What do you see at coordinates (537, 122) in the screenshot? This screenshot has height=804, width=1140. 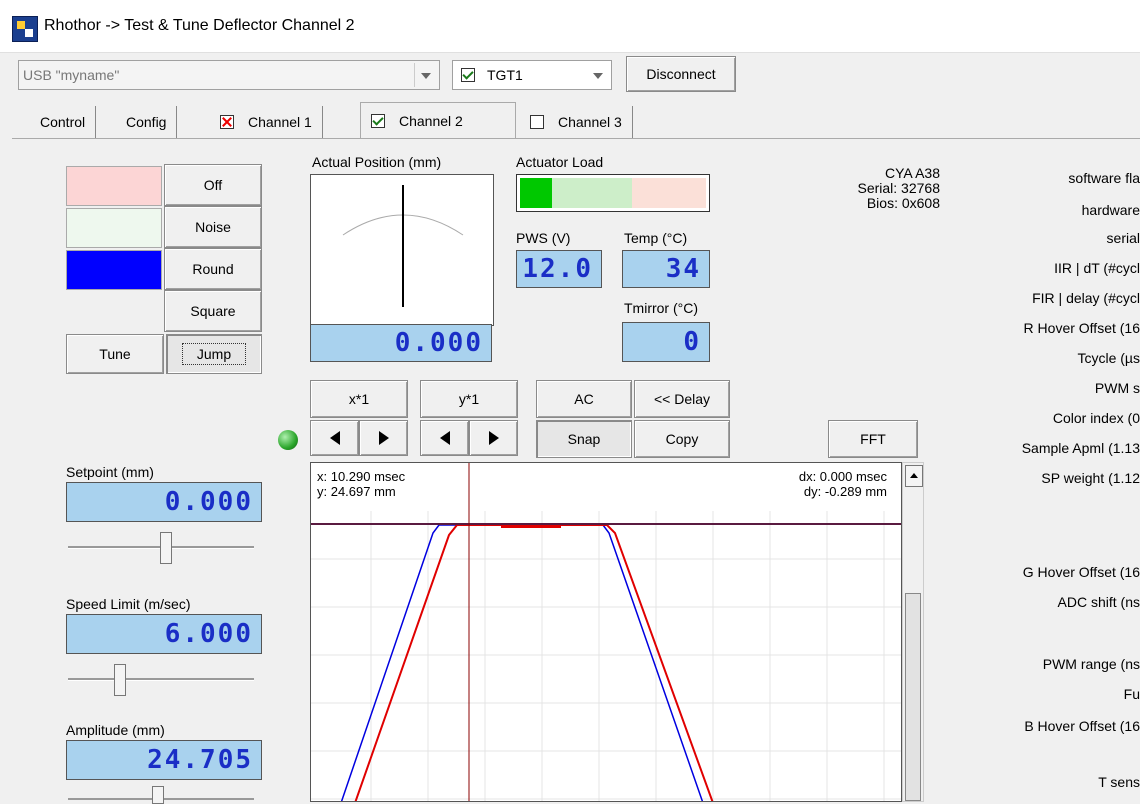 I see `checkbox-icon` at bounding box center [537, 122].